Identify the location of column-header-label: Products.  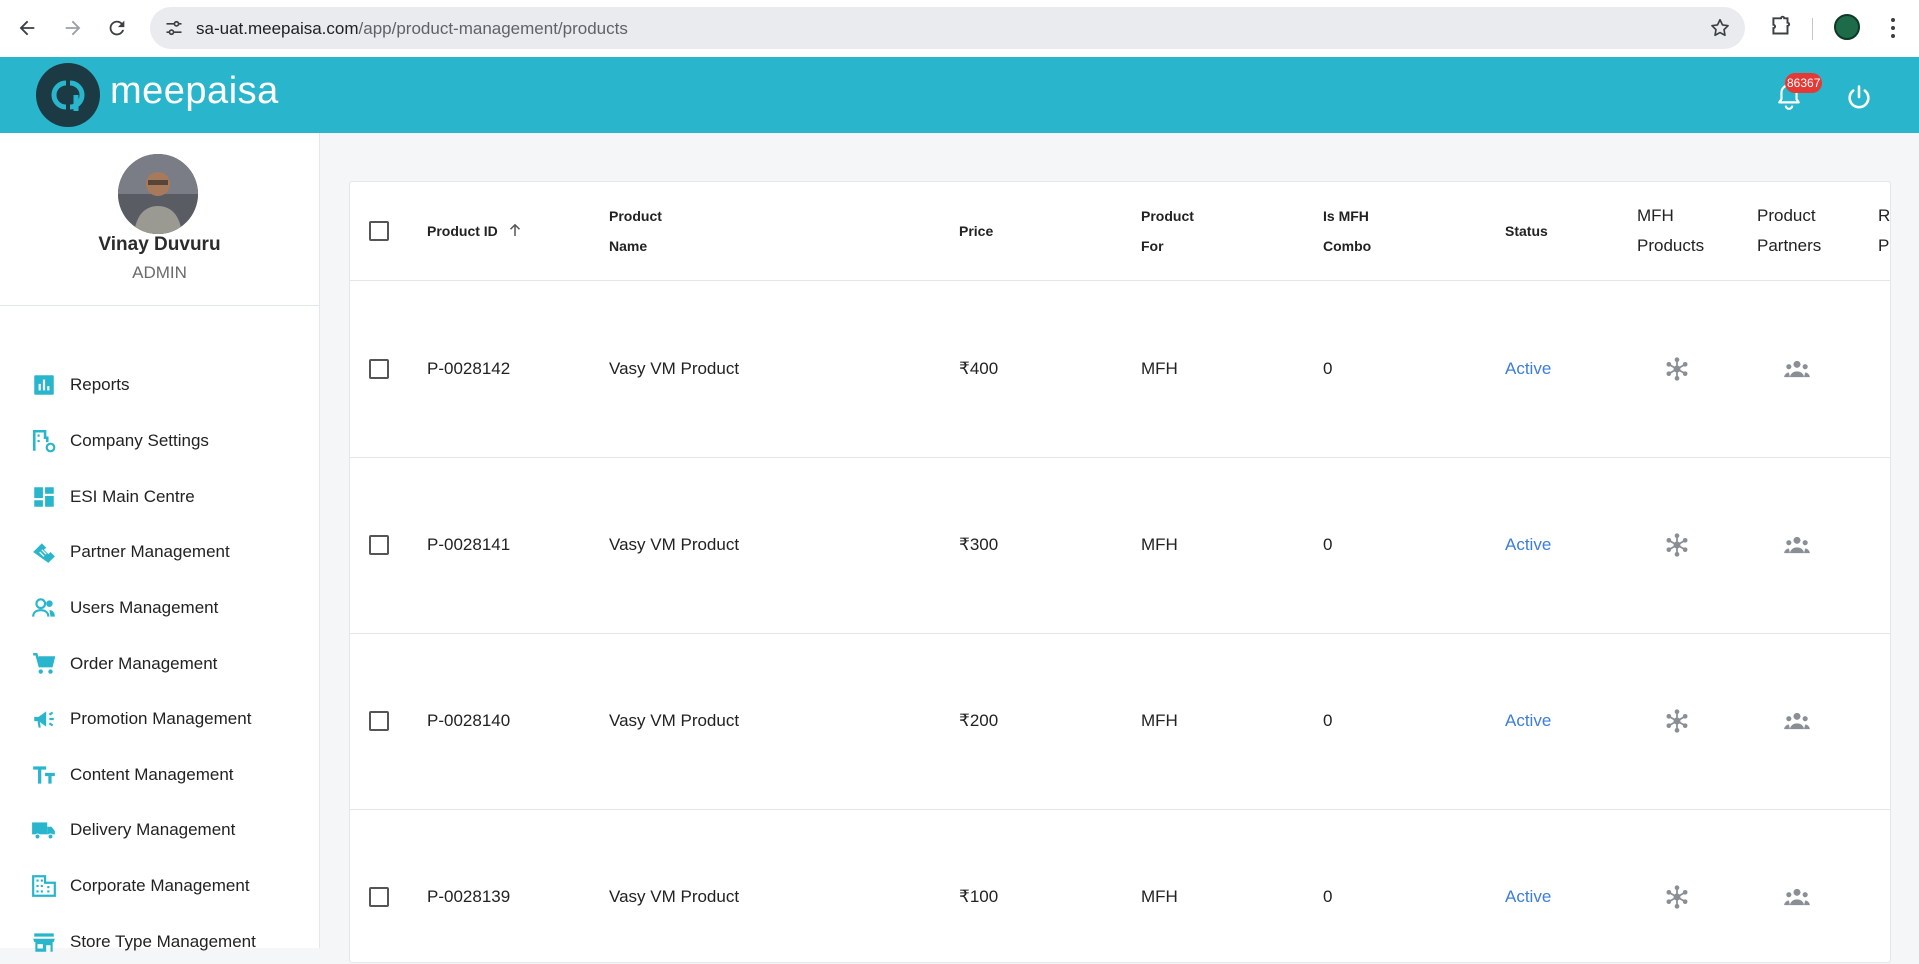
(1671, 245).